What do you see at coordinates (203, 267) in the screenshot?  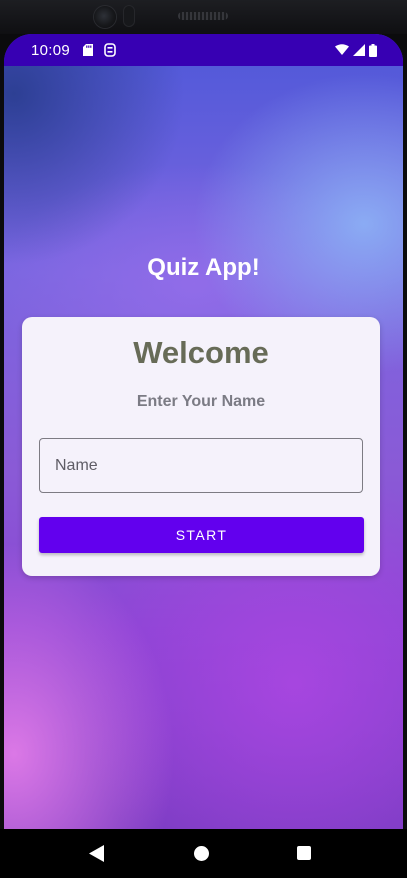 I see `app-title: Quiz App!` at bounding box center [203, 267].